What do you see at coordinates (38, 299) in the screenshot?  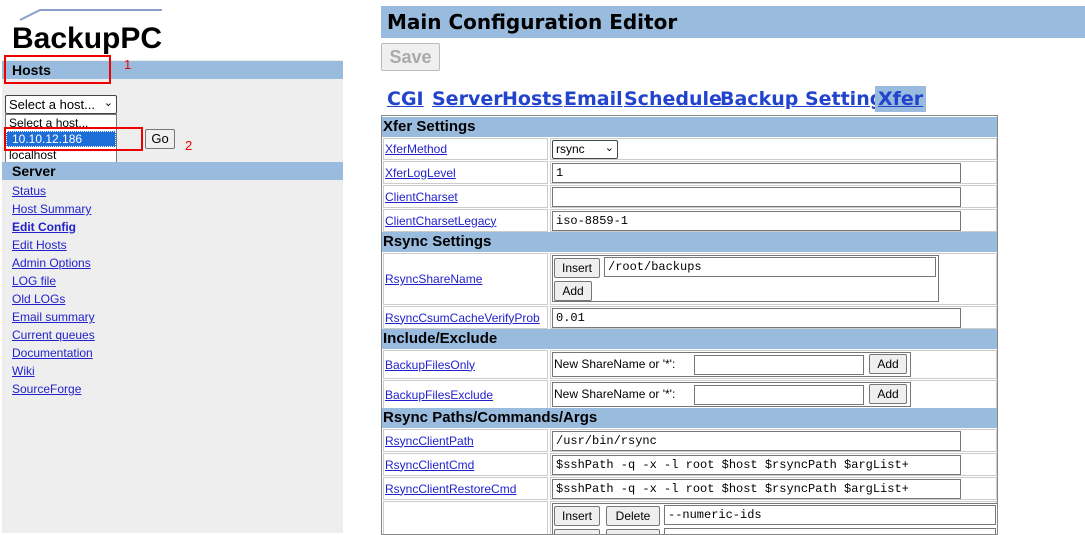 I see `nav-old-logs: Old LOGs` at bounding box center [38, 299].